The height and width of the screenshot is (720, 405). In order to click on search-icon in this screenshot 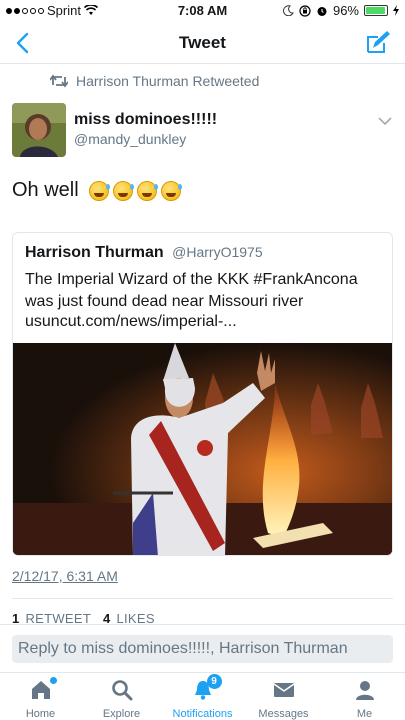, I will do `click(121, 690)`.